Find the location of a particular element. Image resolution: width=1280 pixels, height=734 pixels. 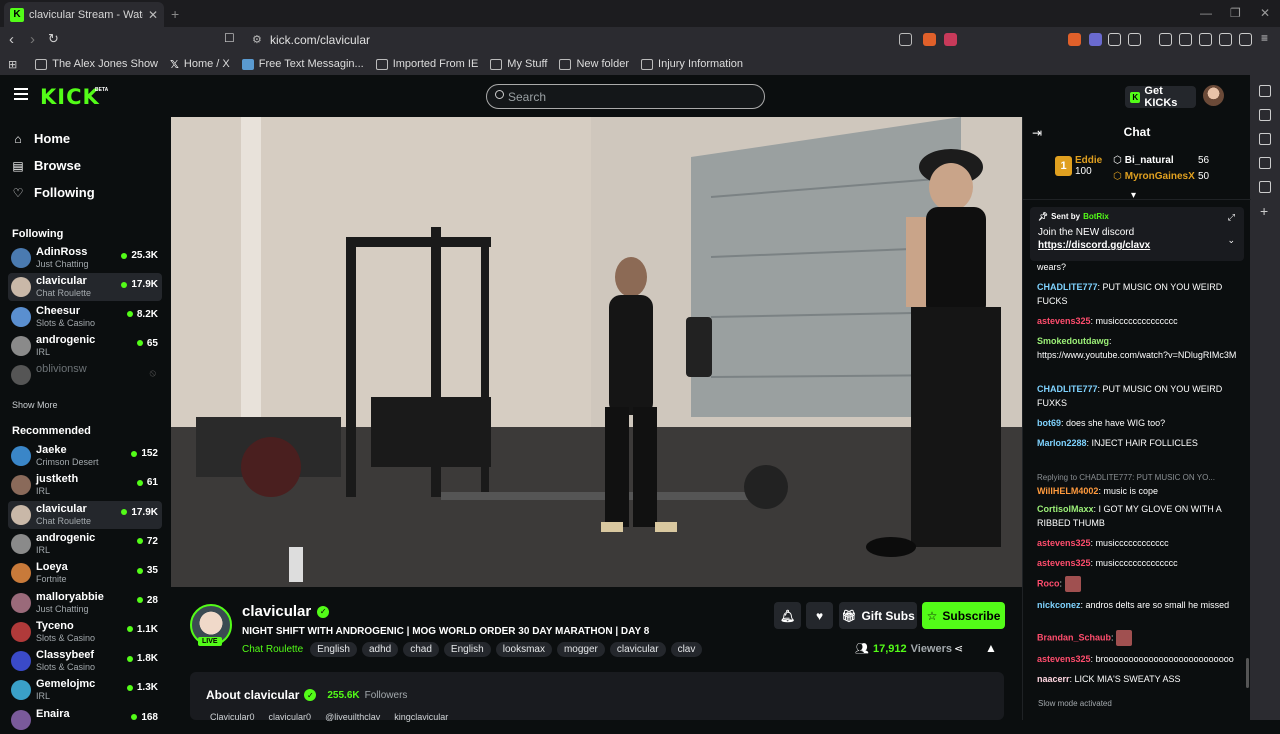

tag-chip: chad is located at coordinates (421, 649).